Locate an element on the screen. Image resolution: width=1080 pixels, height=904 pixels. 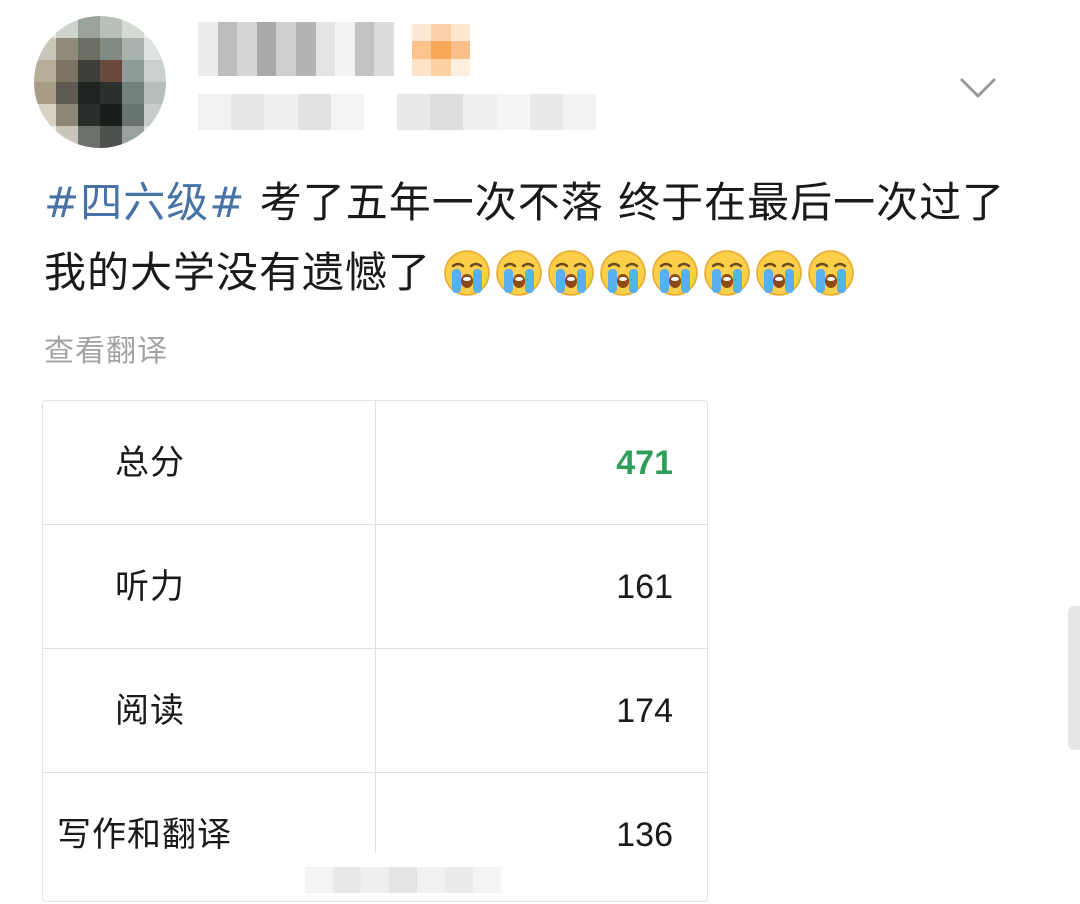
watermark-redacted is located at coordinates (403, 880).